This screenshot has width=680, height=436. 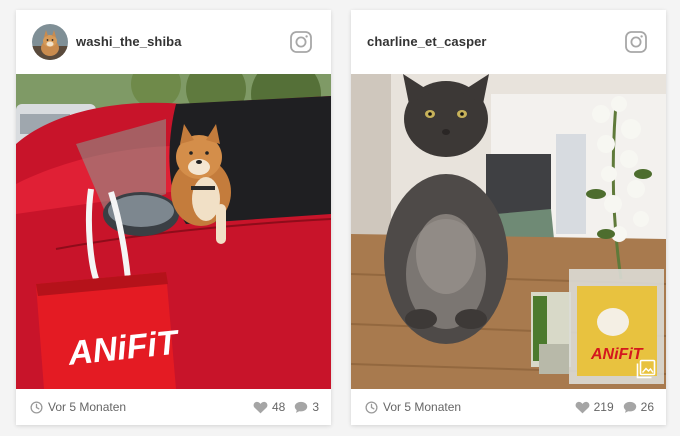 I want to click on likes-count: 219, so click(x=603, y=407).